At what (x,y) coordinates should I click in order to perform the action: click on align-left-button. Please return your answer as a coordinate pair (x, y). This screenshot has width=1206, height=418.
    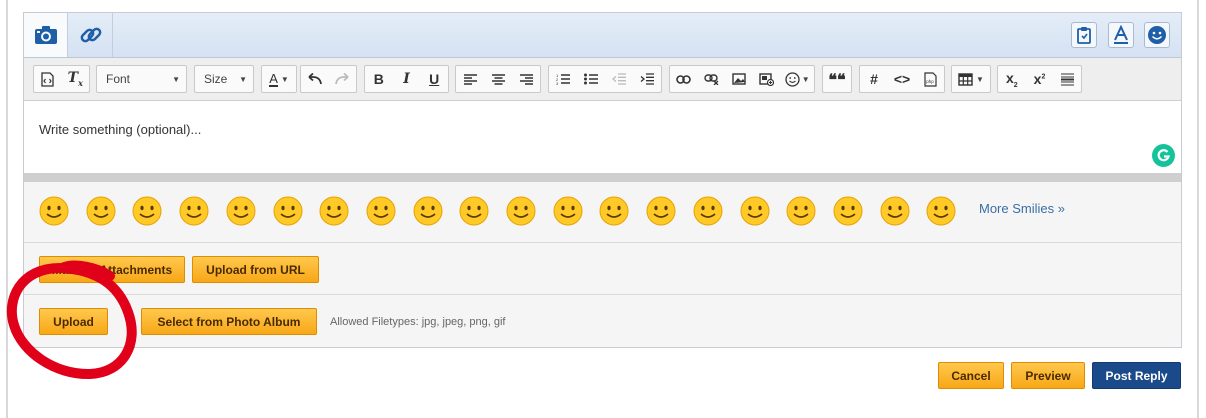
    Looking at the image, I should click on (470, 79).